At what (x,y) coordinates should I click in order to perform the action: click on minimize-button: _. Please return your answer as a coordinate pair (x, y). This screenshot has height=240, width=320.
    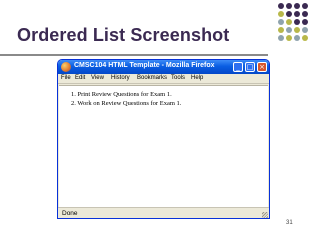
    Looking at the image, I should click on (238, 67).